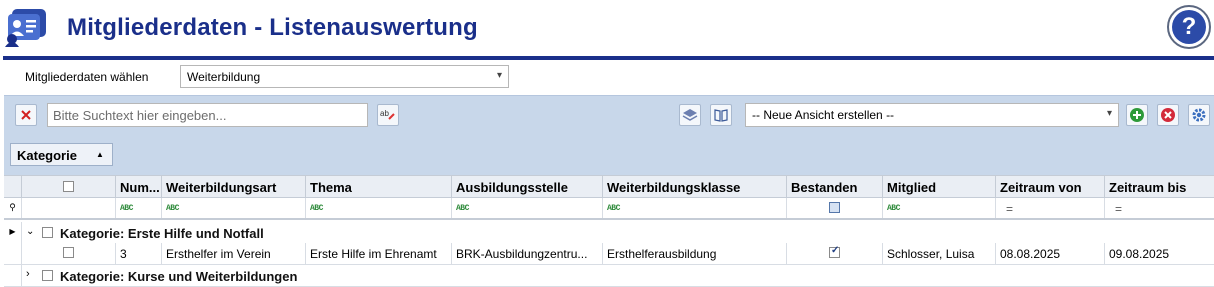  I want to click on filter-cell-weiterbildungsart: ABC, so click(234, 208).